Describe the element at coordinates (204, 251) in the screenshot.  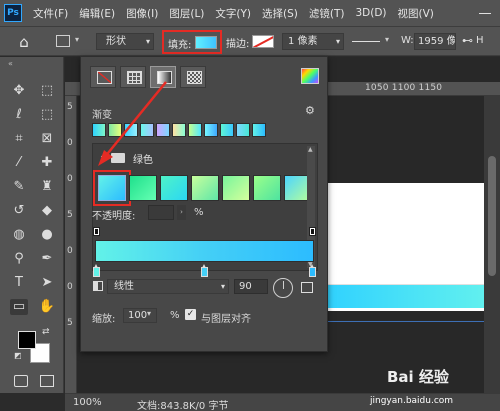
I see `gradient-preview-bar` at that location.